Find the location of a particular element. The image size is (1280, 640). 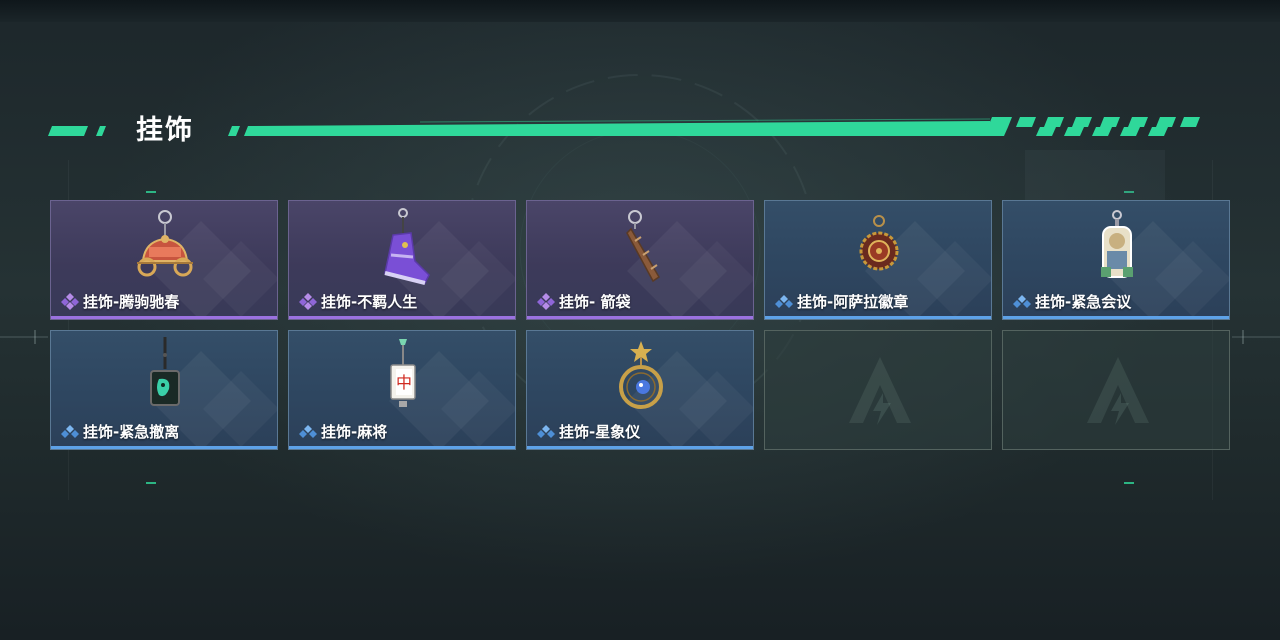

mahjong-tile-charm-icon: 中 is located at coordinates (403, 373).